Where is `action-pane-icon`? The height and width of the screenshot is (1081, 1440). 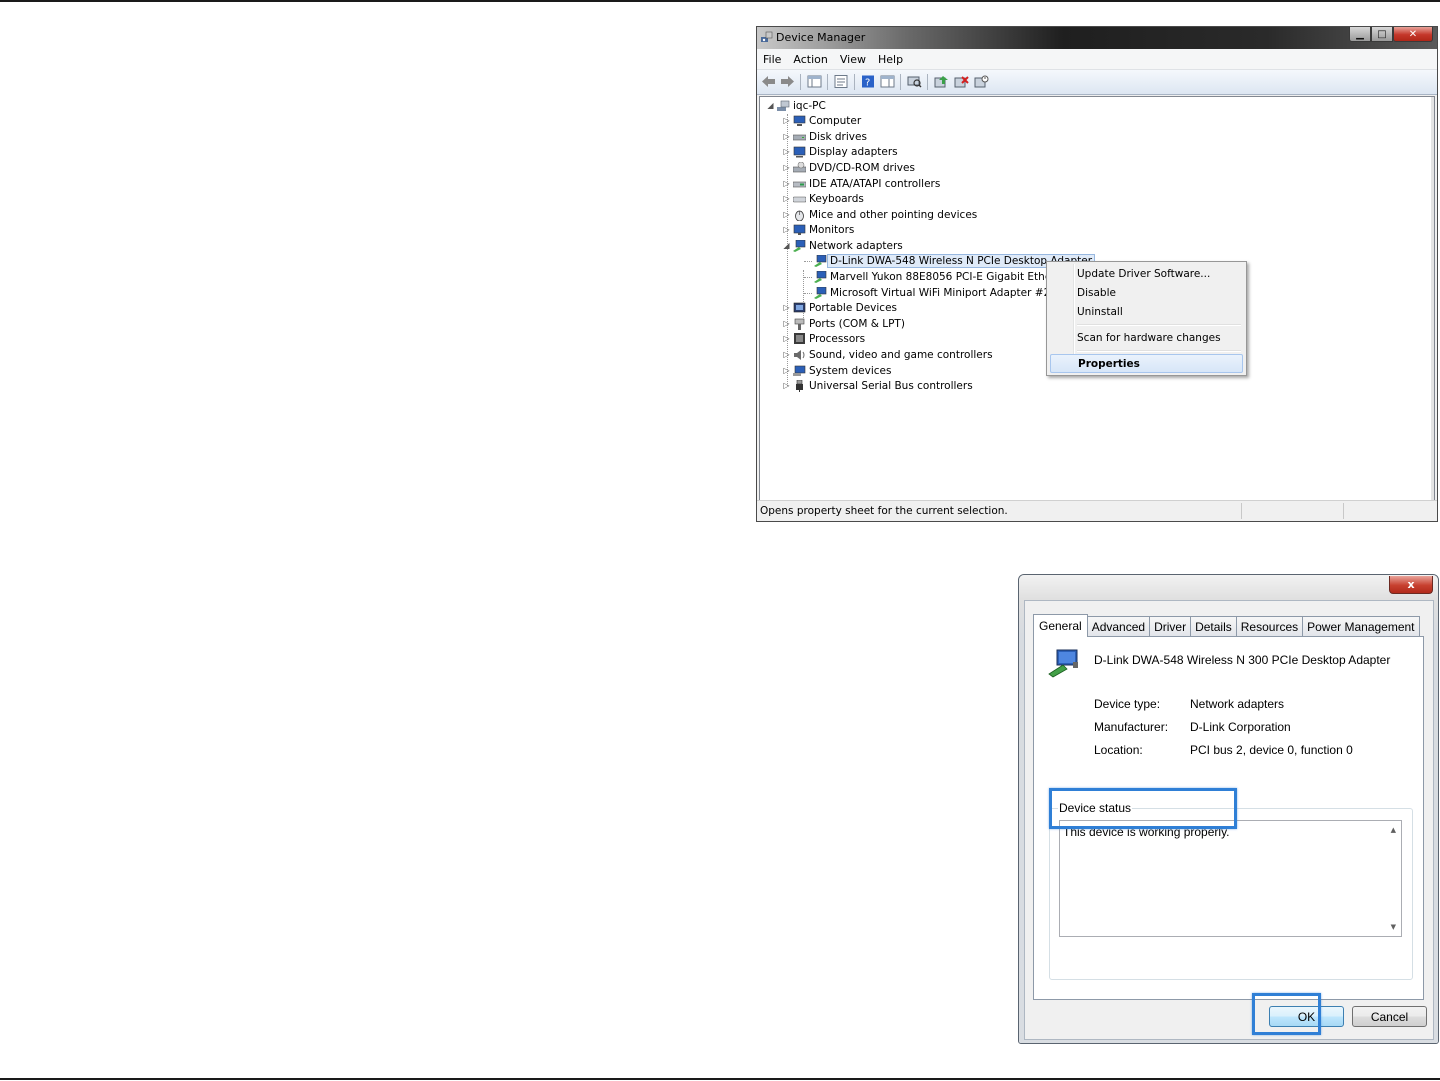
action-pane-icon is located at coordinates (887, 81).